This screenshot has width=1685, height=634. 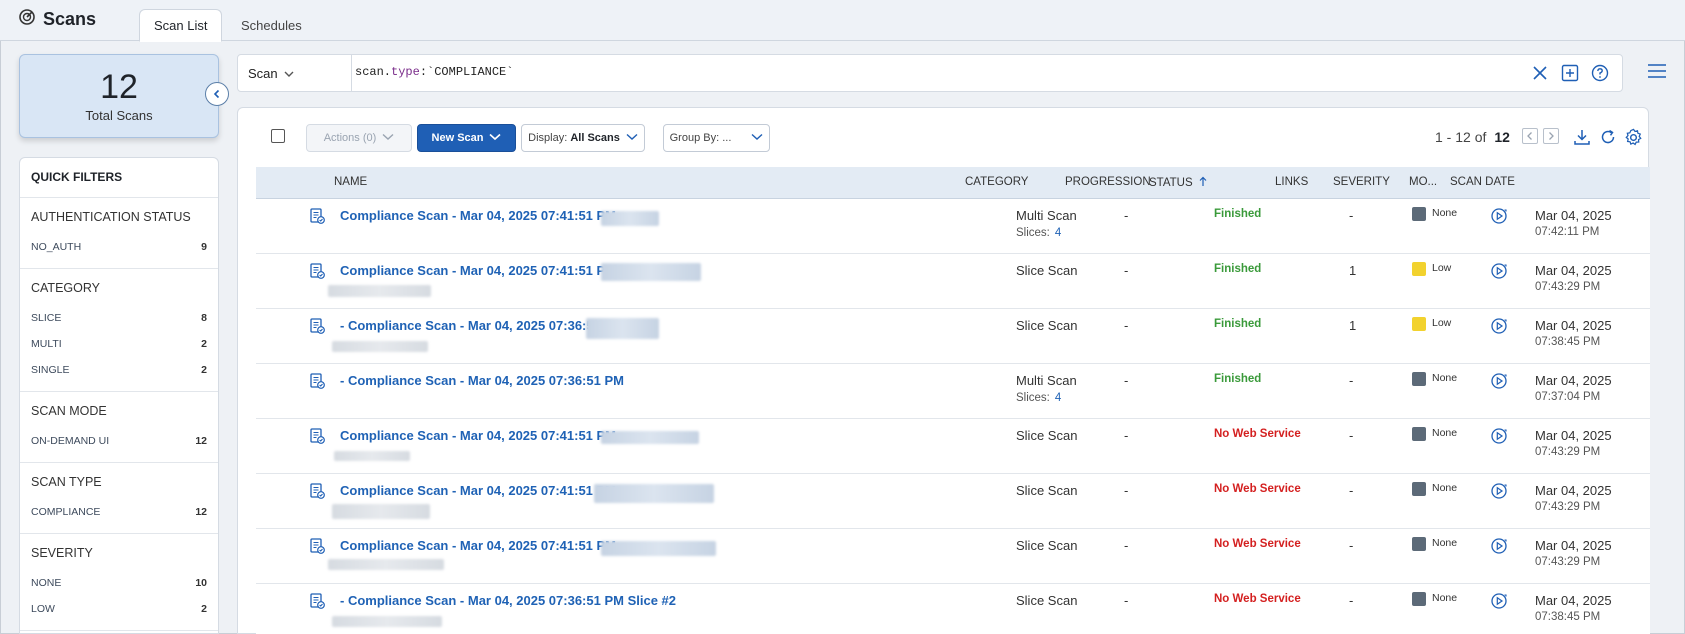 I want to click on column-header-status: STATUS, so click(x=1178, y=182).